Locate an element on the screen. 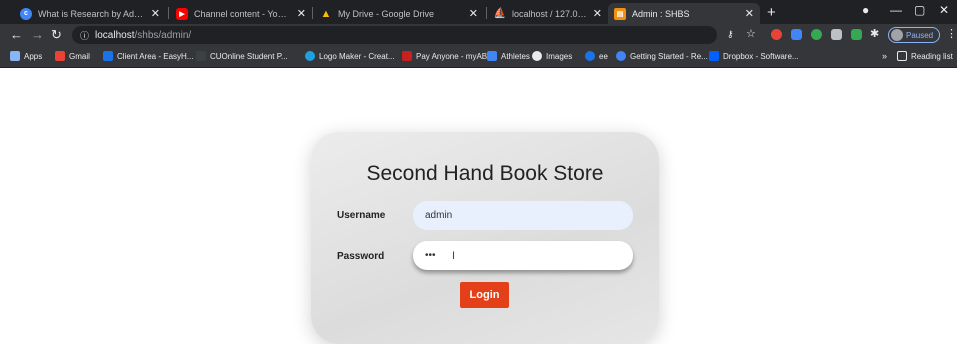  bookmark-apps: Apps is located at coordinates (26, 56).